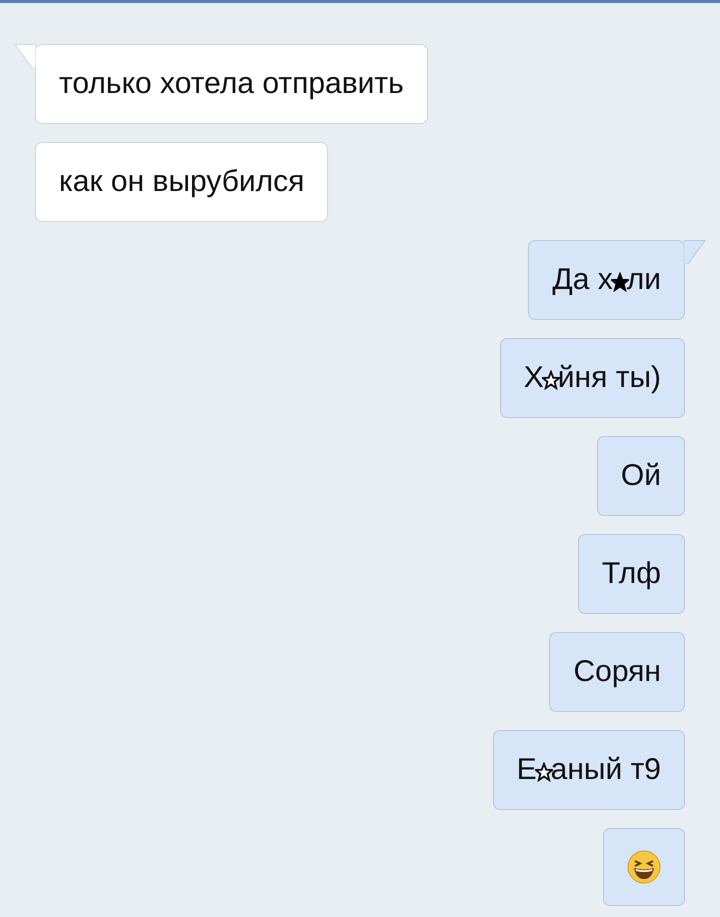 The width and height of the screenshot is (720, 917). Describe the element at coordinates (534, 378) in the screenshot. I see `message-text: Х` at that location.